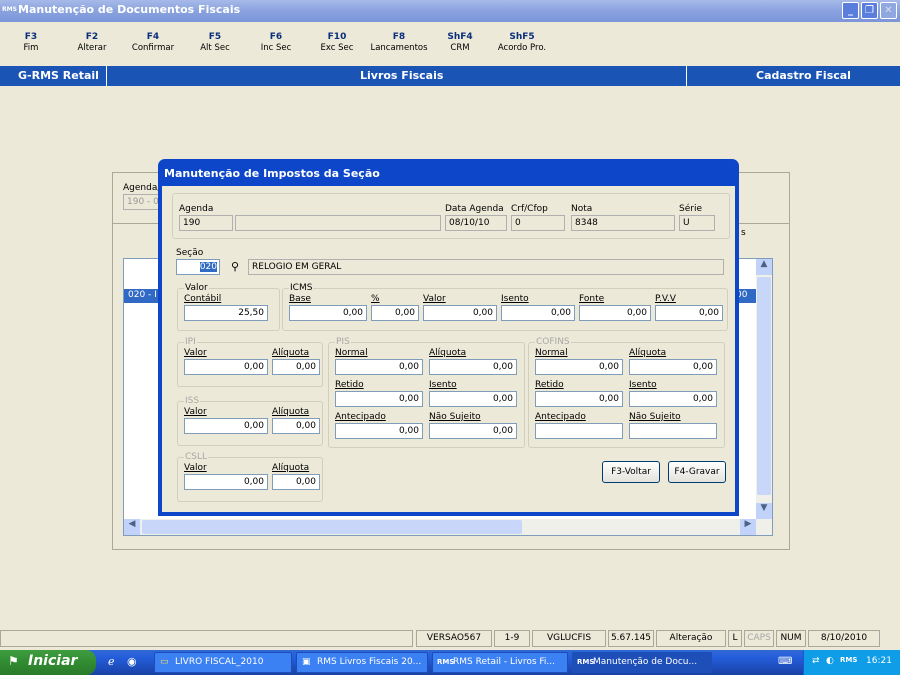 This screenshot has width=900, height=675. I want to click on icms-valor-field: 0,00, so click(460, 313).